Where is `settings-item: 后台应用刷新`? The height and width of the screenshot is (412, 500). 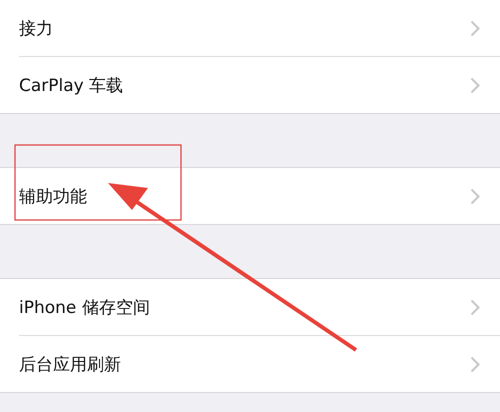
settings-item: 后台应用刷新 is located at coordinates (70, 364).